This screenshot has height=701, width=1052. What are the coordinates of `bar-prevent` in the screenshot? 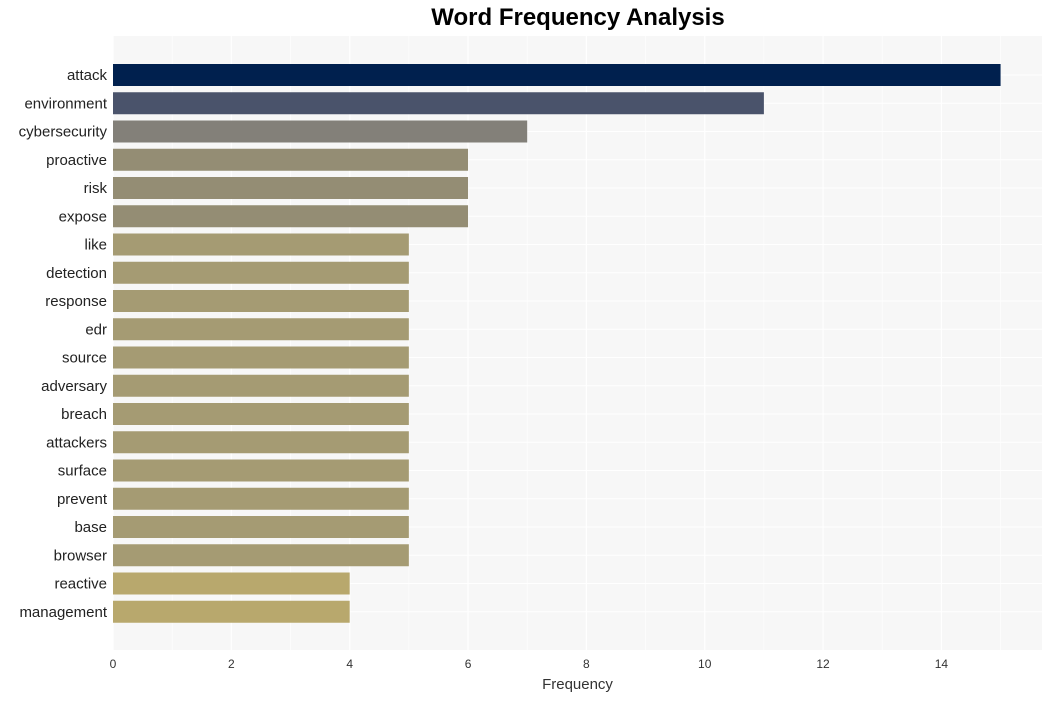 It's located at (261, 498).